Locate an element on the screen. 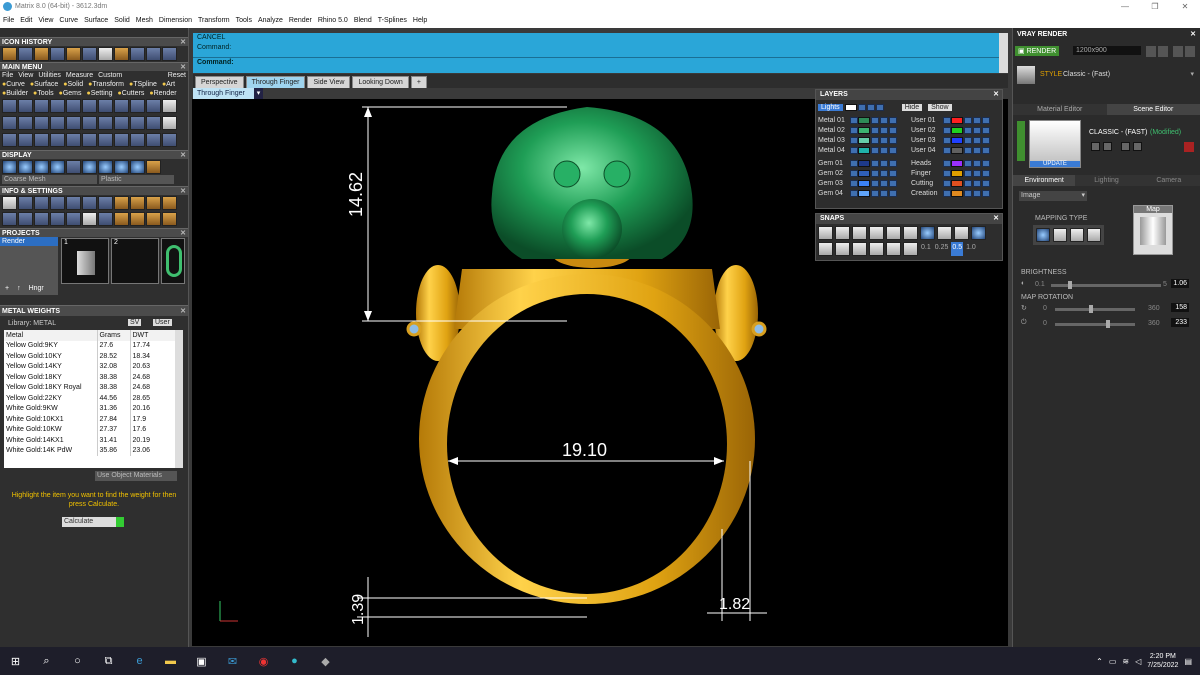 This screenshot has height=675, width=1200. clock: 2:20 PM 7/25/2022 is located at coordinates (1162, 661).